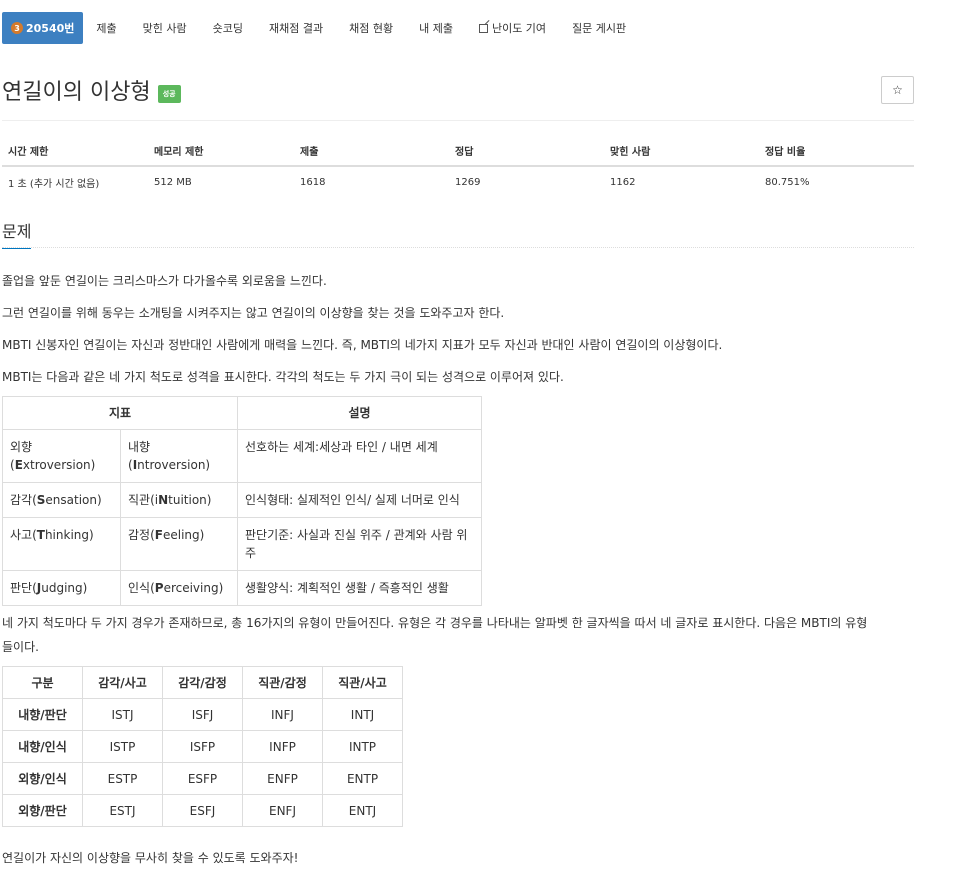 The image size is (960, 872). Describe the element at coordinates (120, 413) in the screenshot. I see `table-header: 지표` at that location.